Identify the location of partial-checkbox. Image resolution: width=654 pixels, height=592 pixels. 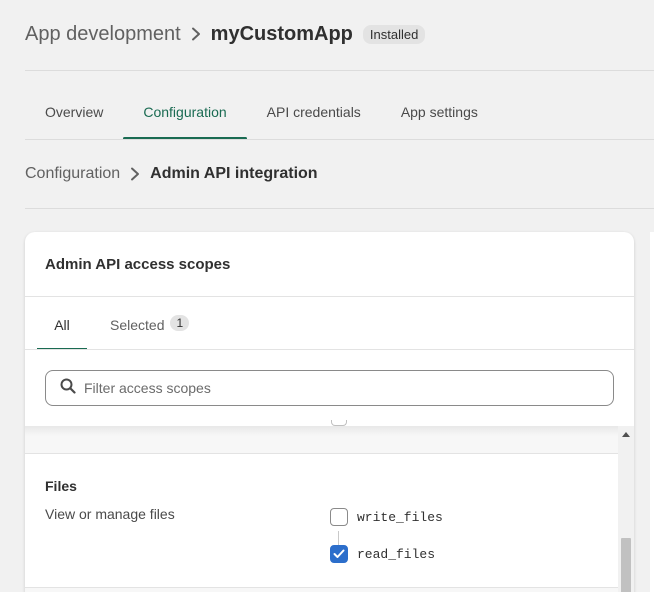
(339, 423).